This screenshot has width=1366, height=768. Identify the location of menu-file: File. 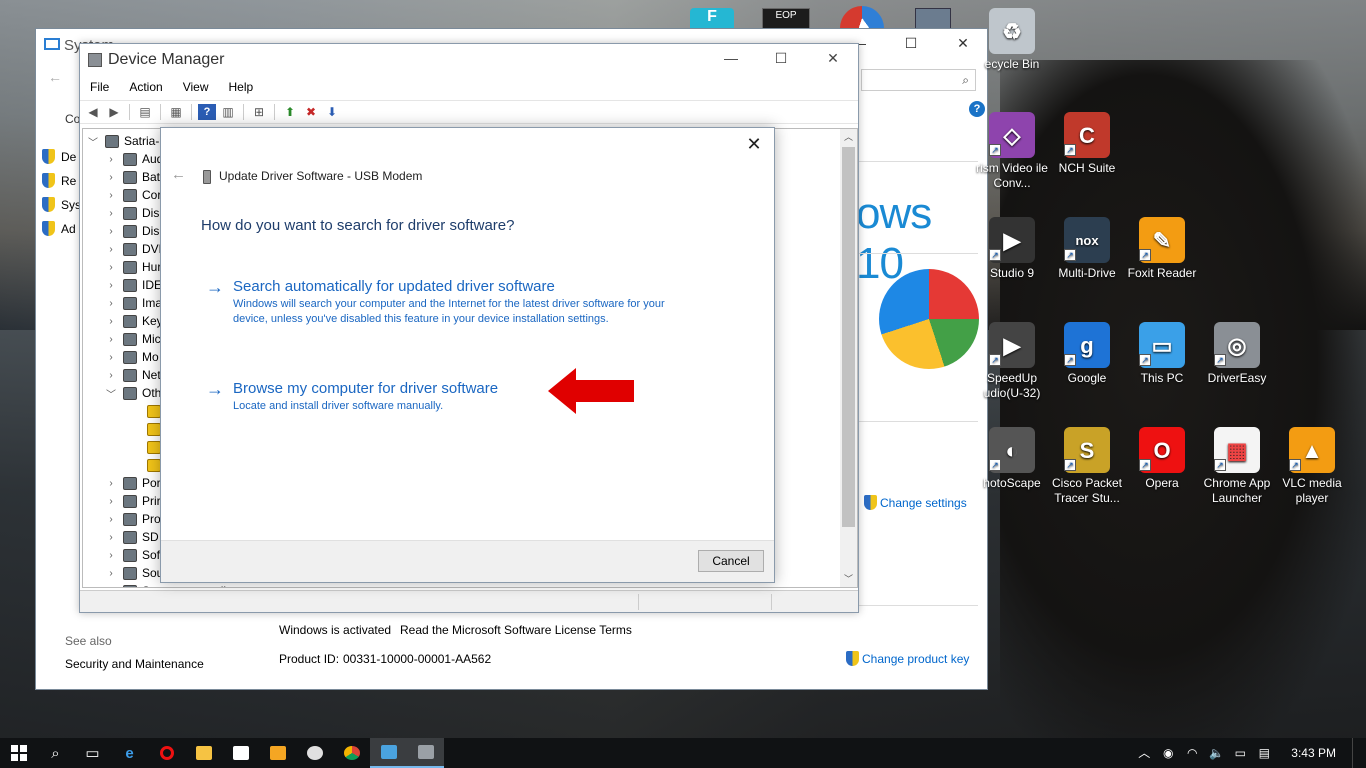
(99, 88).